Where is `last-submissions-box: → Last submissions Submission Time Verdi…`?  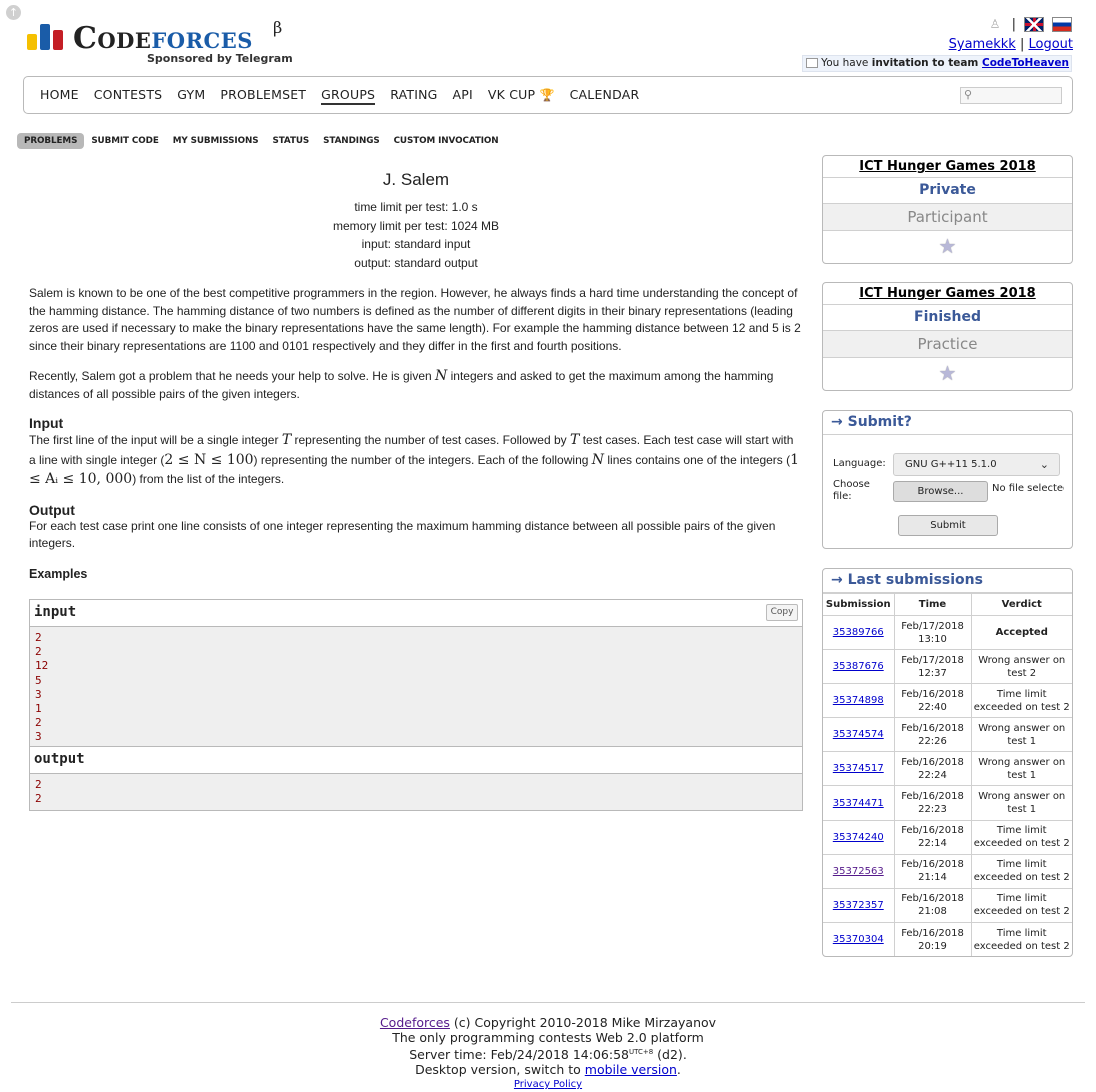 last-submissions-box: → Last submissions Submission Time Verdi… is located at coordinates (947, 763).